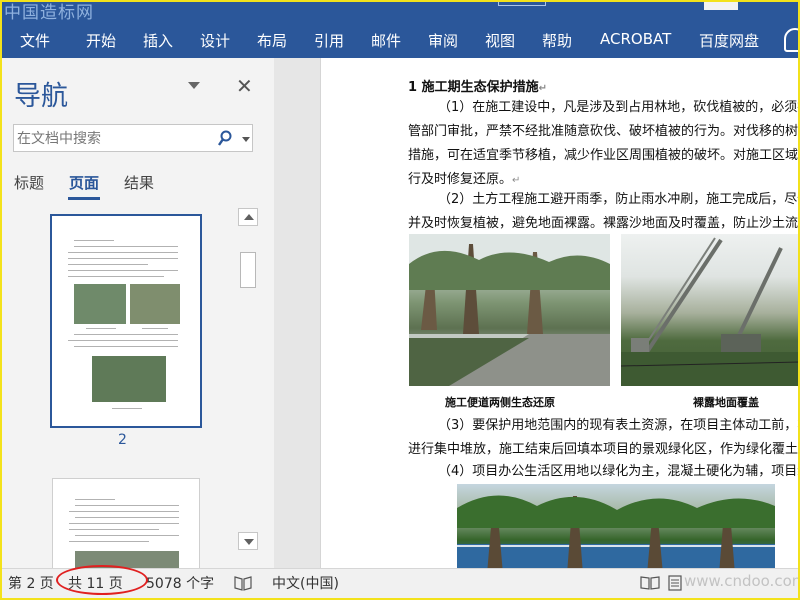  Describe the element at coordinates (509, 310) in the screenshot. I see `photo-roadside-restoration` at that location.